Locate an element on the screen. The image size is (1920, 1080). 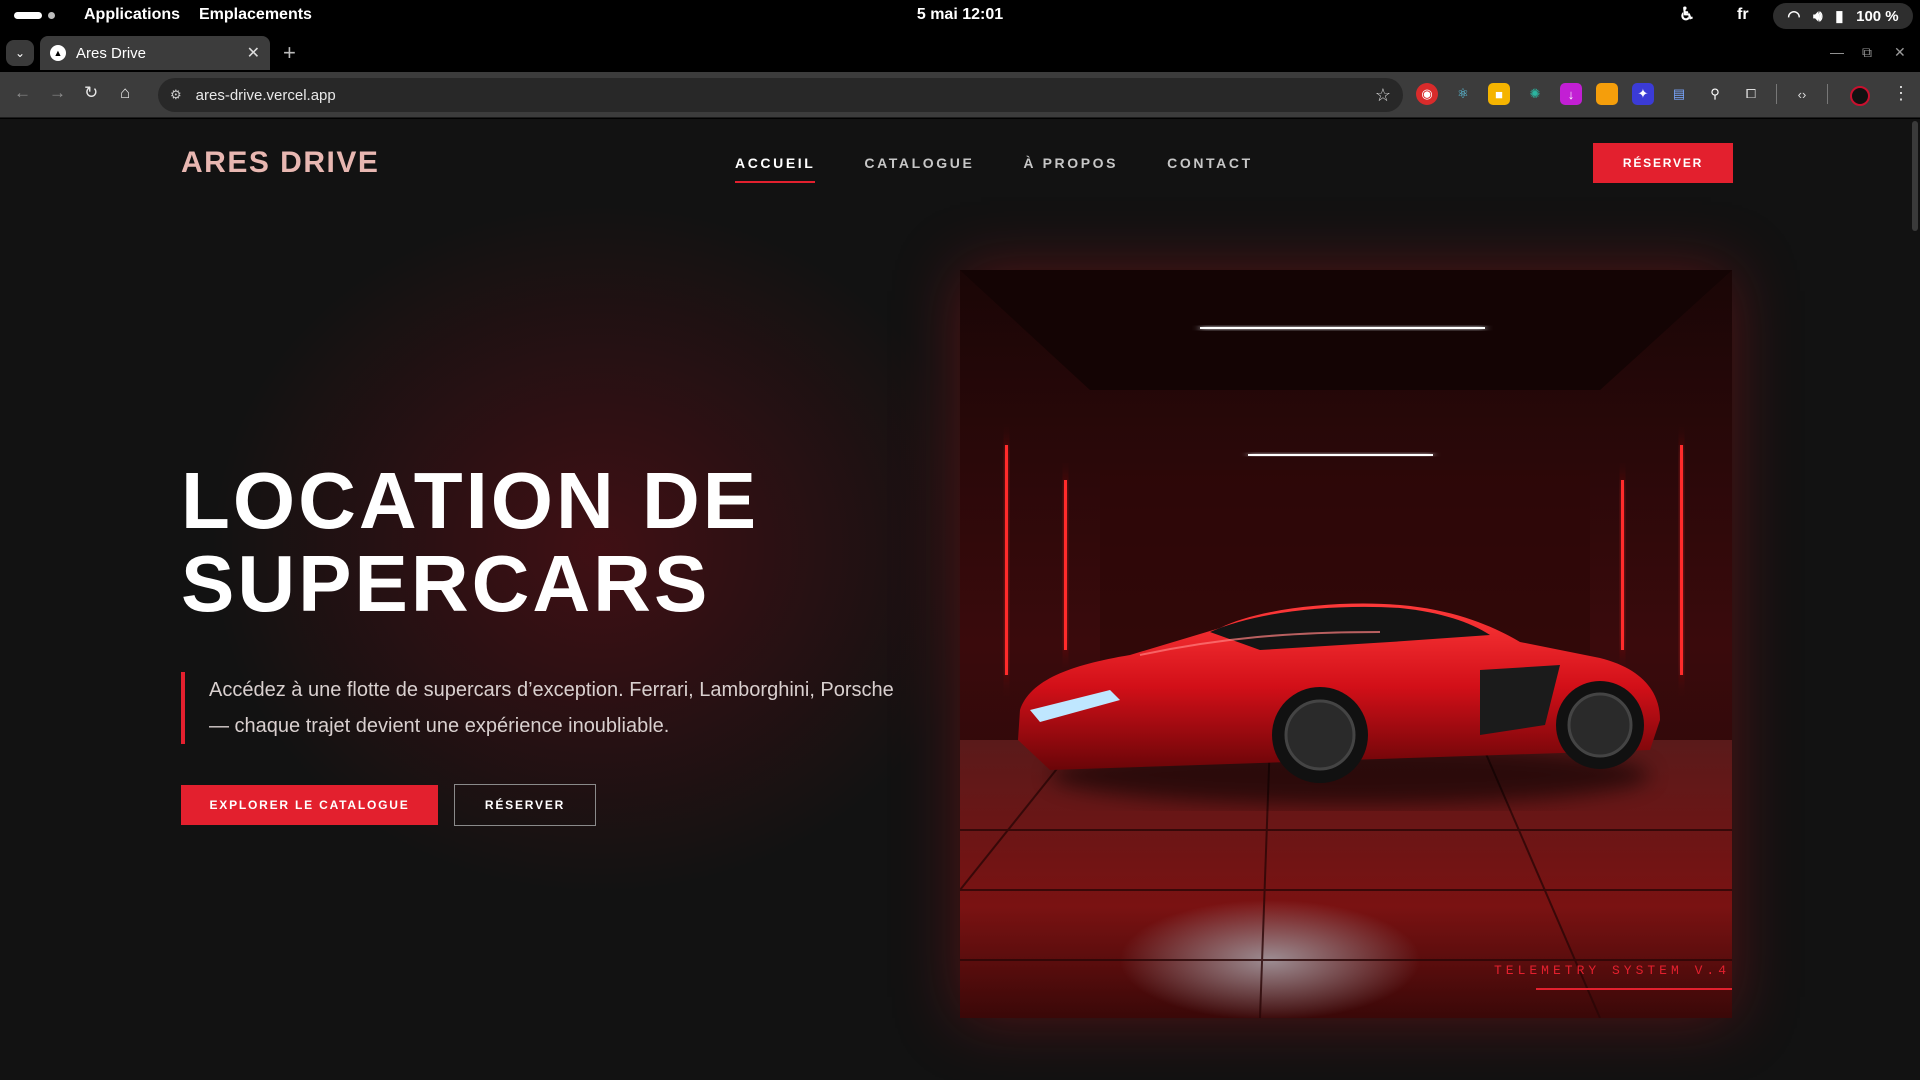
volume-icon: 🔊︎ is located at coordinates (1818, 16).